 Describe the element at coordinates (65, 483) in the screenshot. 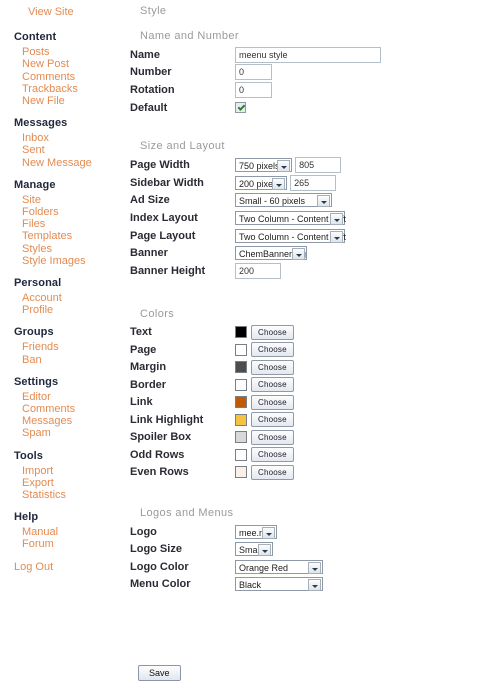

I see `sidebar-item-export: Export` at that location.